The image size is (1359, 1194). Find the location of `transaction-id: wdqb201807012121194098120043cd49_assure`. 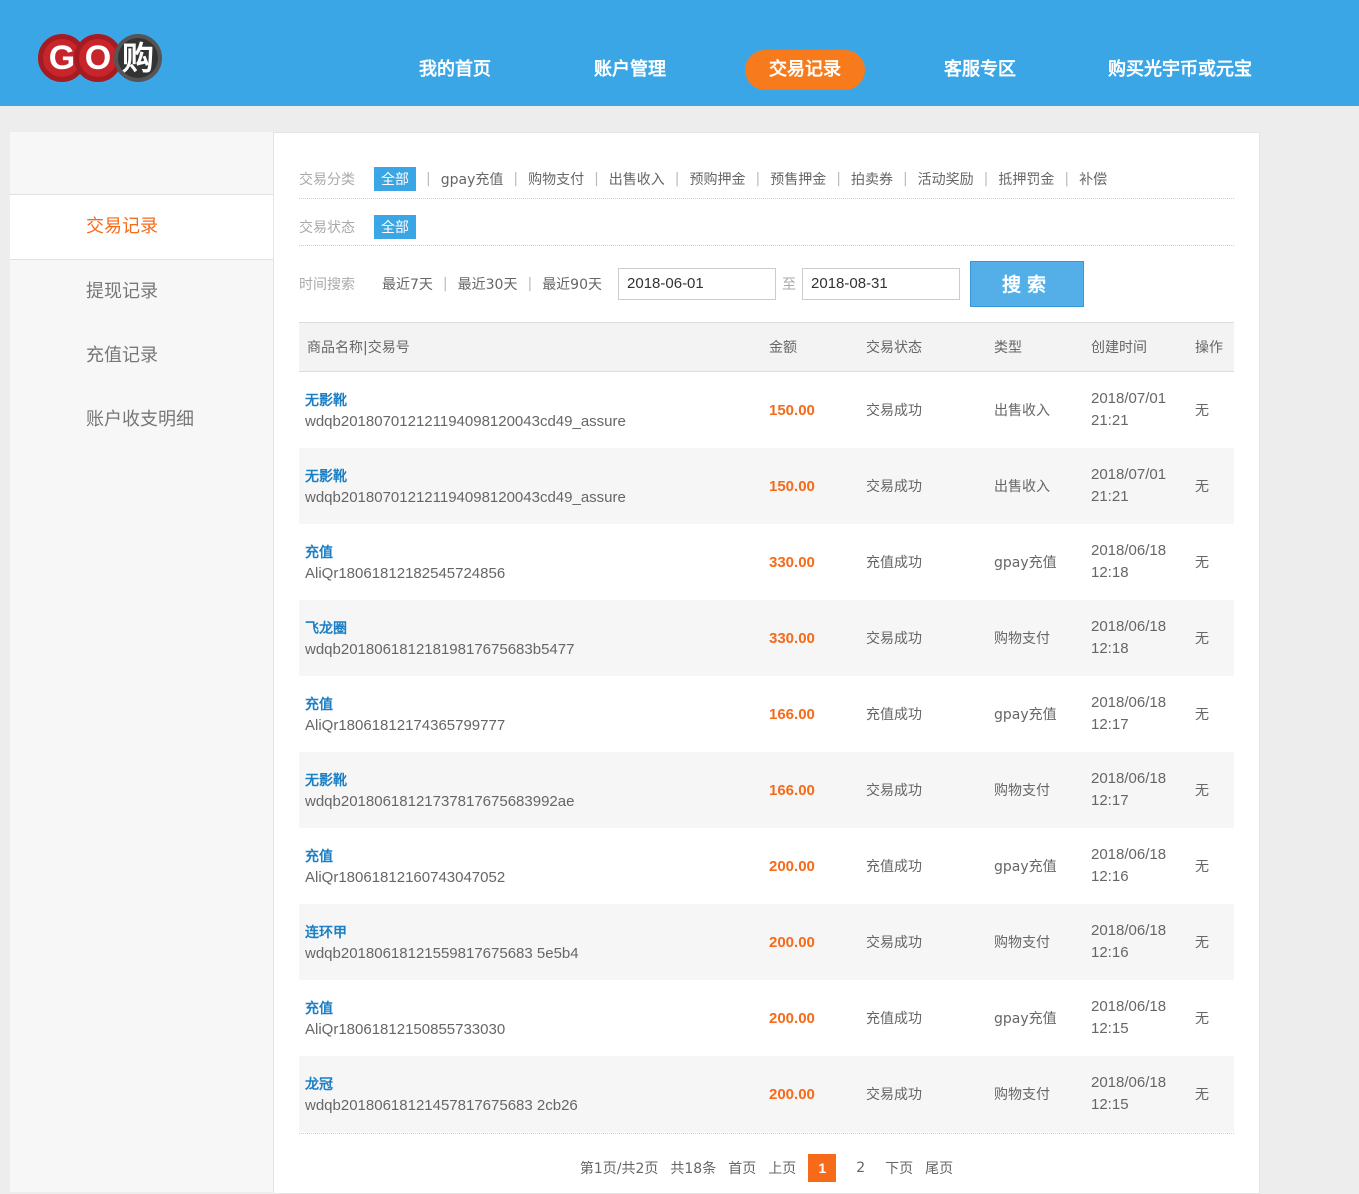

transaction-id: wdqb201807012121194098120043cd49_assure is located at coordinates (465, 497).